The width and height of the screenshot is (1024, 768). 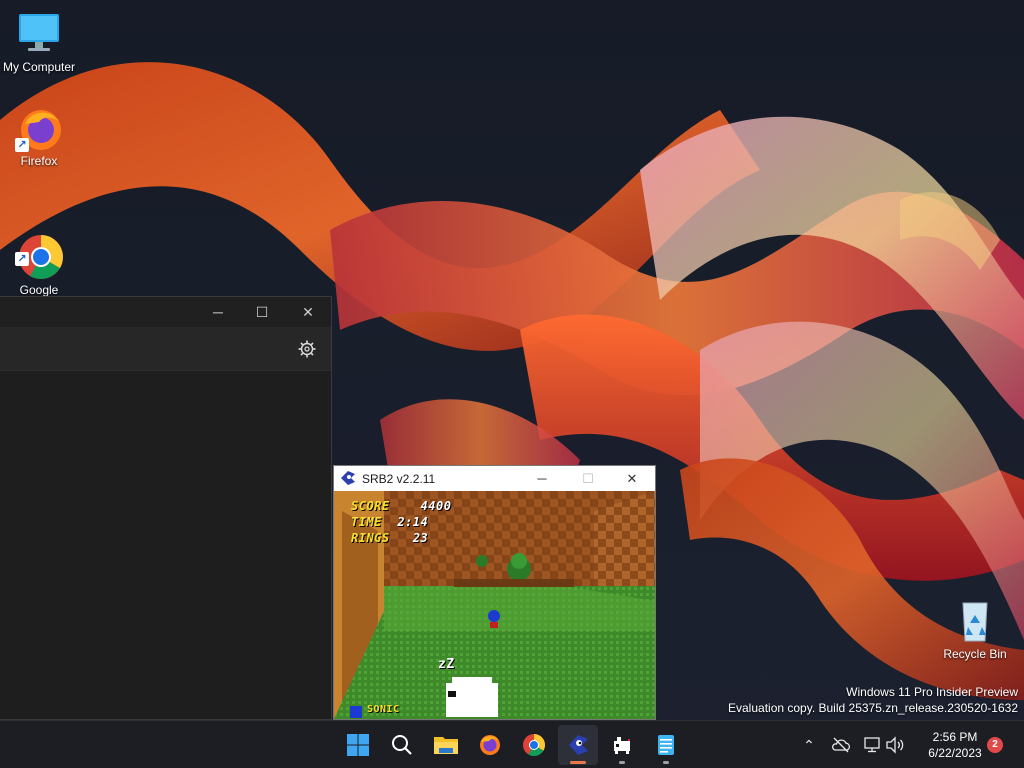 What do you see at coordinates (995, 745) in the screenshot?
I see `notification-badge: 2` at bounding box center [995, 745].